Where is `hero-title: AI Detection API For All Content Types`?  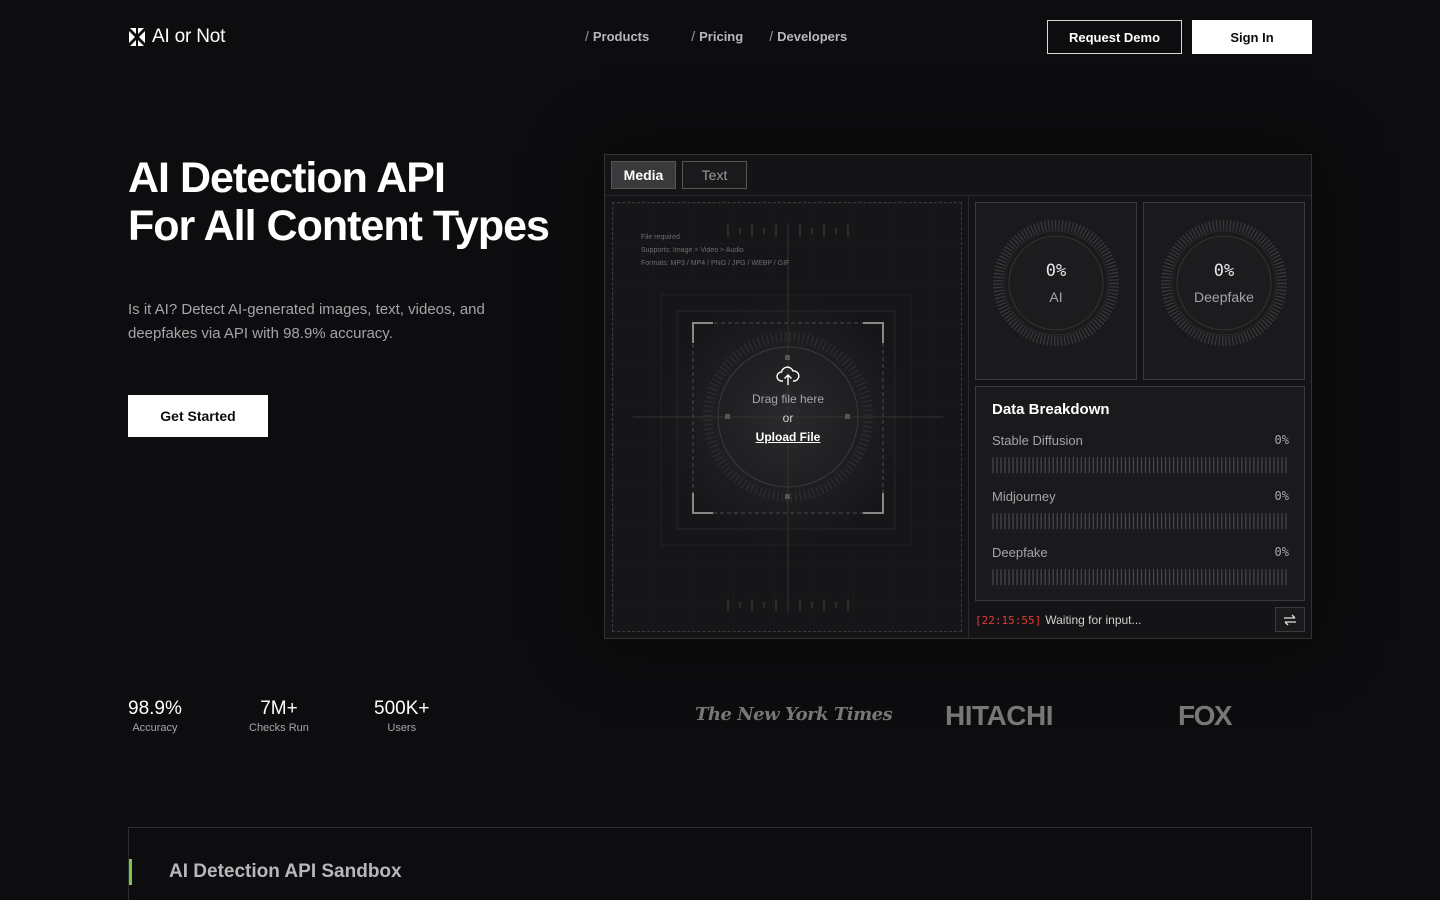
hero-title: AI Detection API For All Content Types is located at coordinates (339, 202).